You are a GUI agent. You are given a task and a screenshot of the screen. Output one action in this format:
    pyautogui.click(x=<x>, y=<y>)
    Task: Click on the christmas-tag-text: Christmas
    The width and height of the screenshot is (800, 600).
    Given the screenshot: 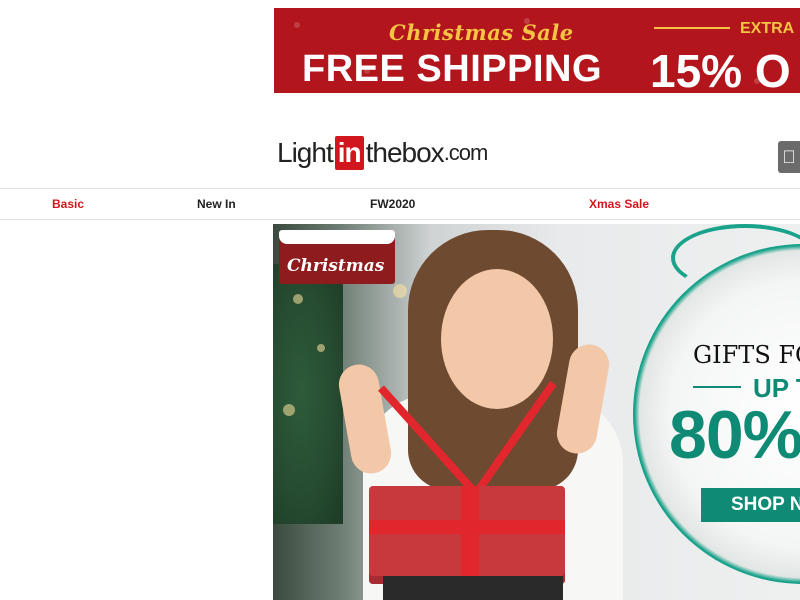 What is the action you would take?
    pyautogui.click(x=336, y=266)
    